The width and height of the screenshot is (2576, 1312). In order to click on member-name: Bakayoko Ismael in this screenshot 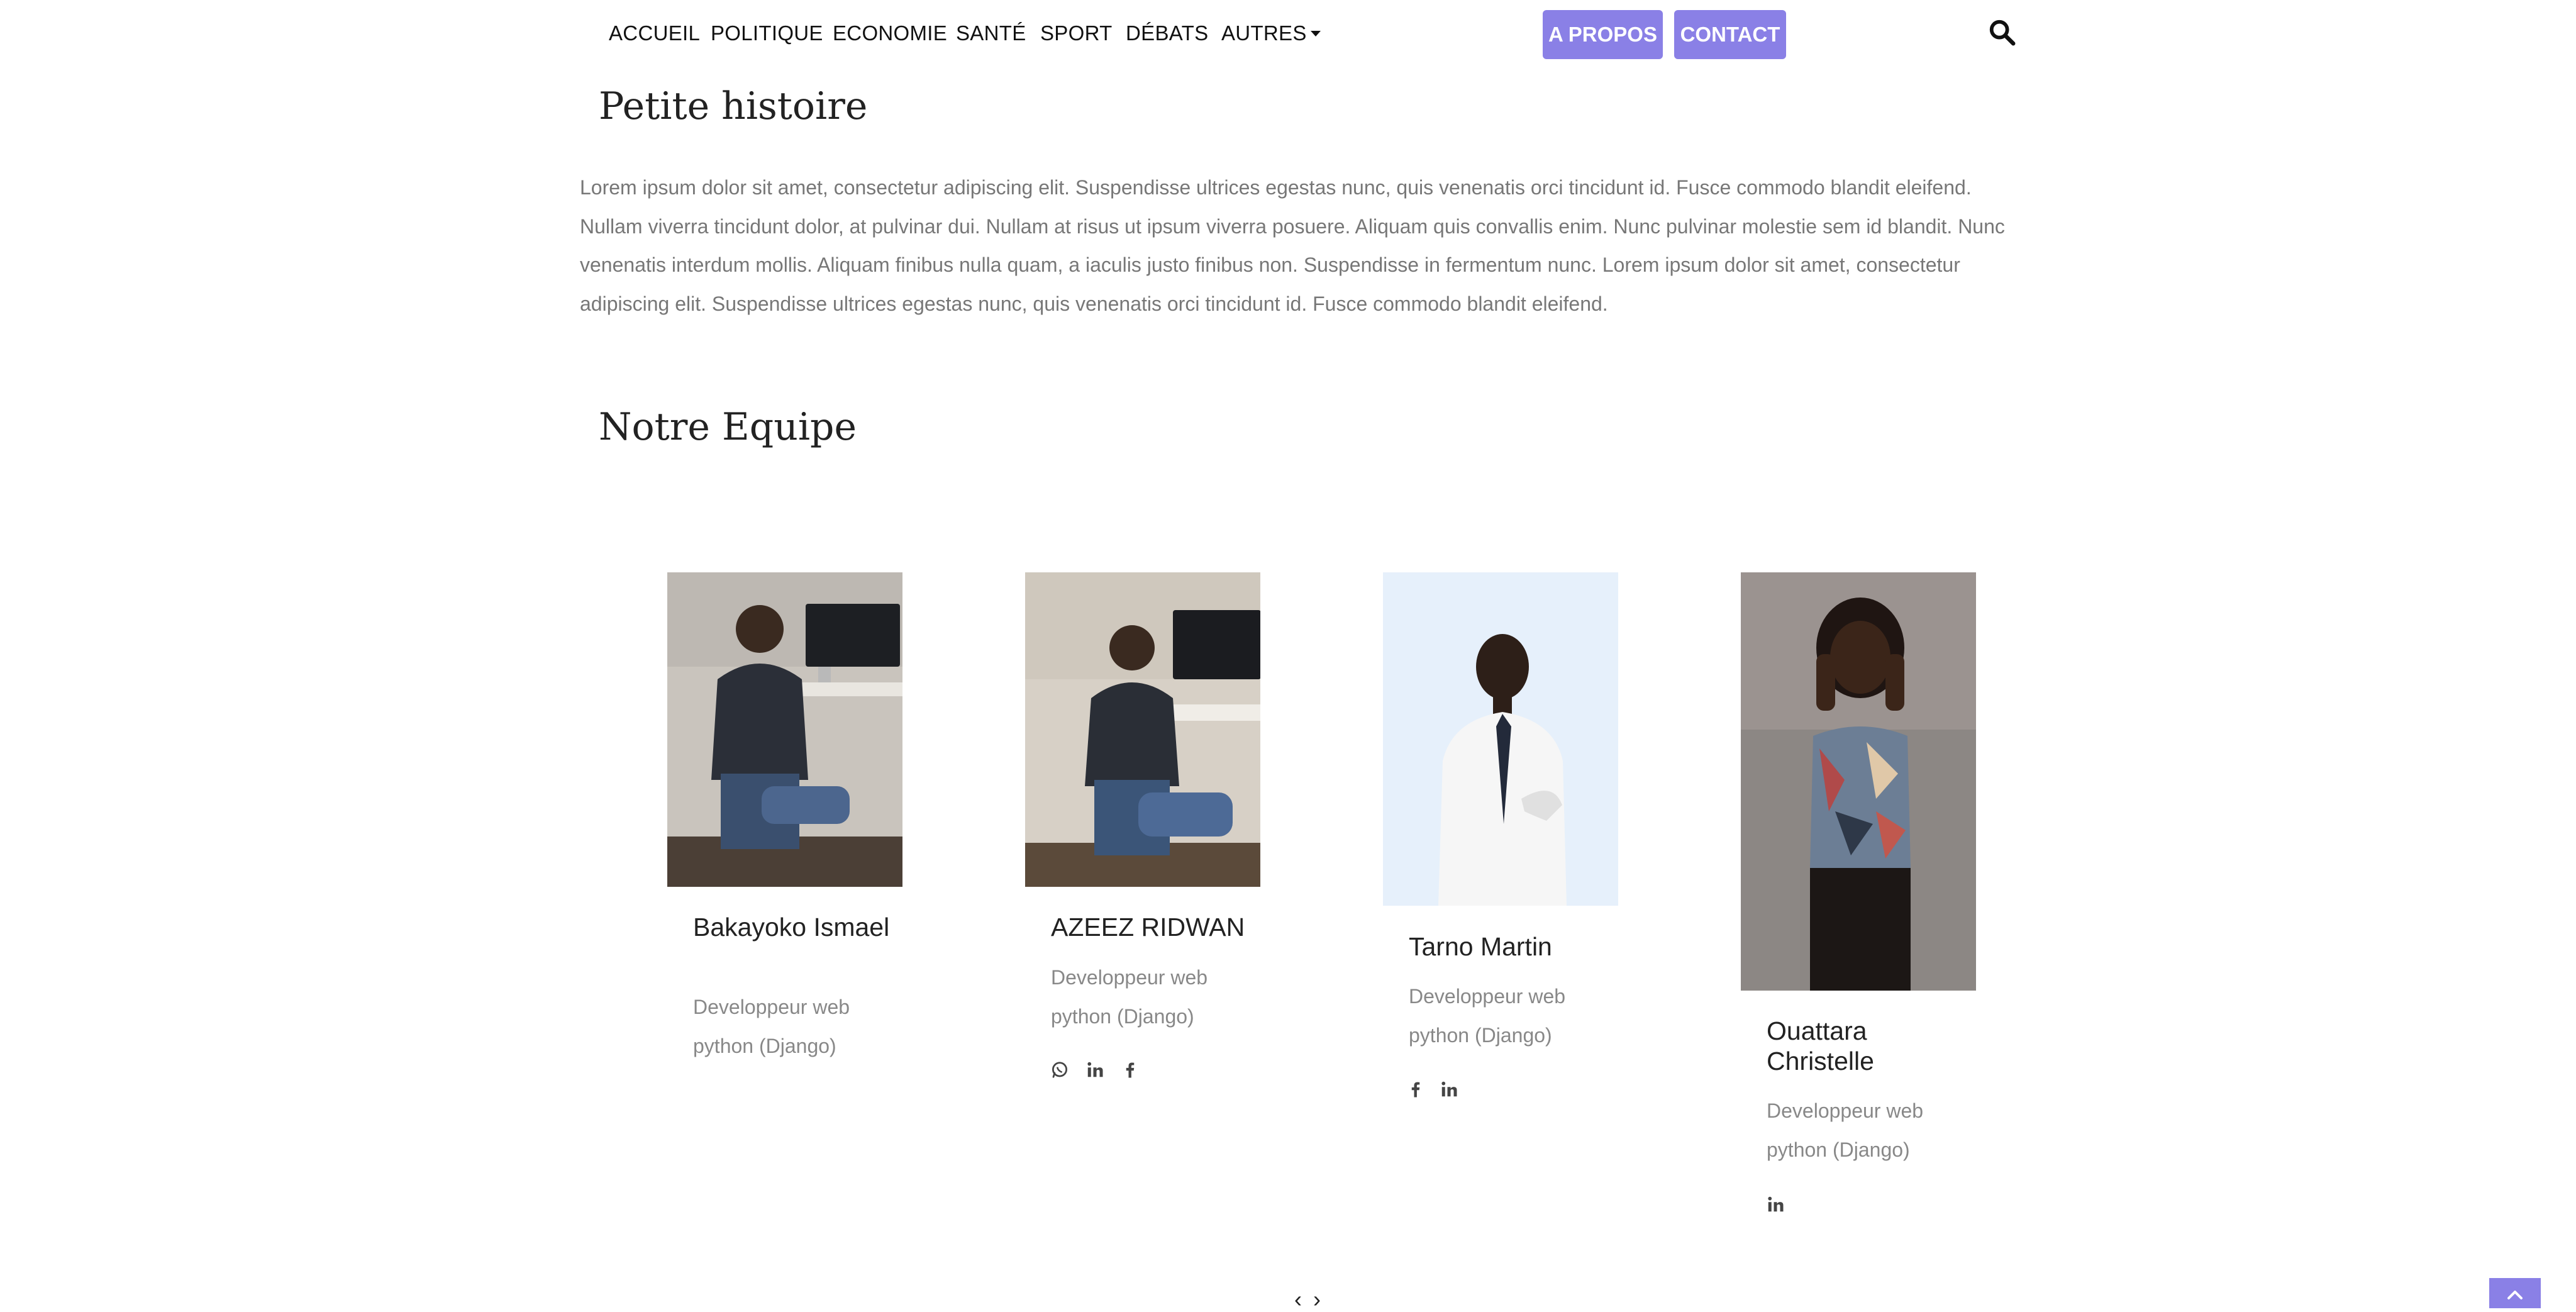, I will do `click(791, 927)`.